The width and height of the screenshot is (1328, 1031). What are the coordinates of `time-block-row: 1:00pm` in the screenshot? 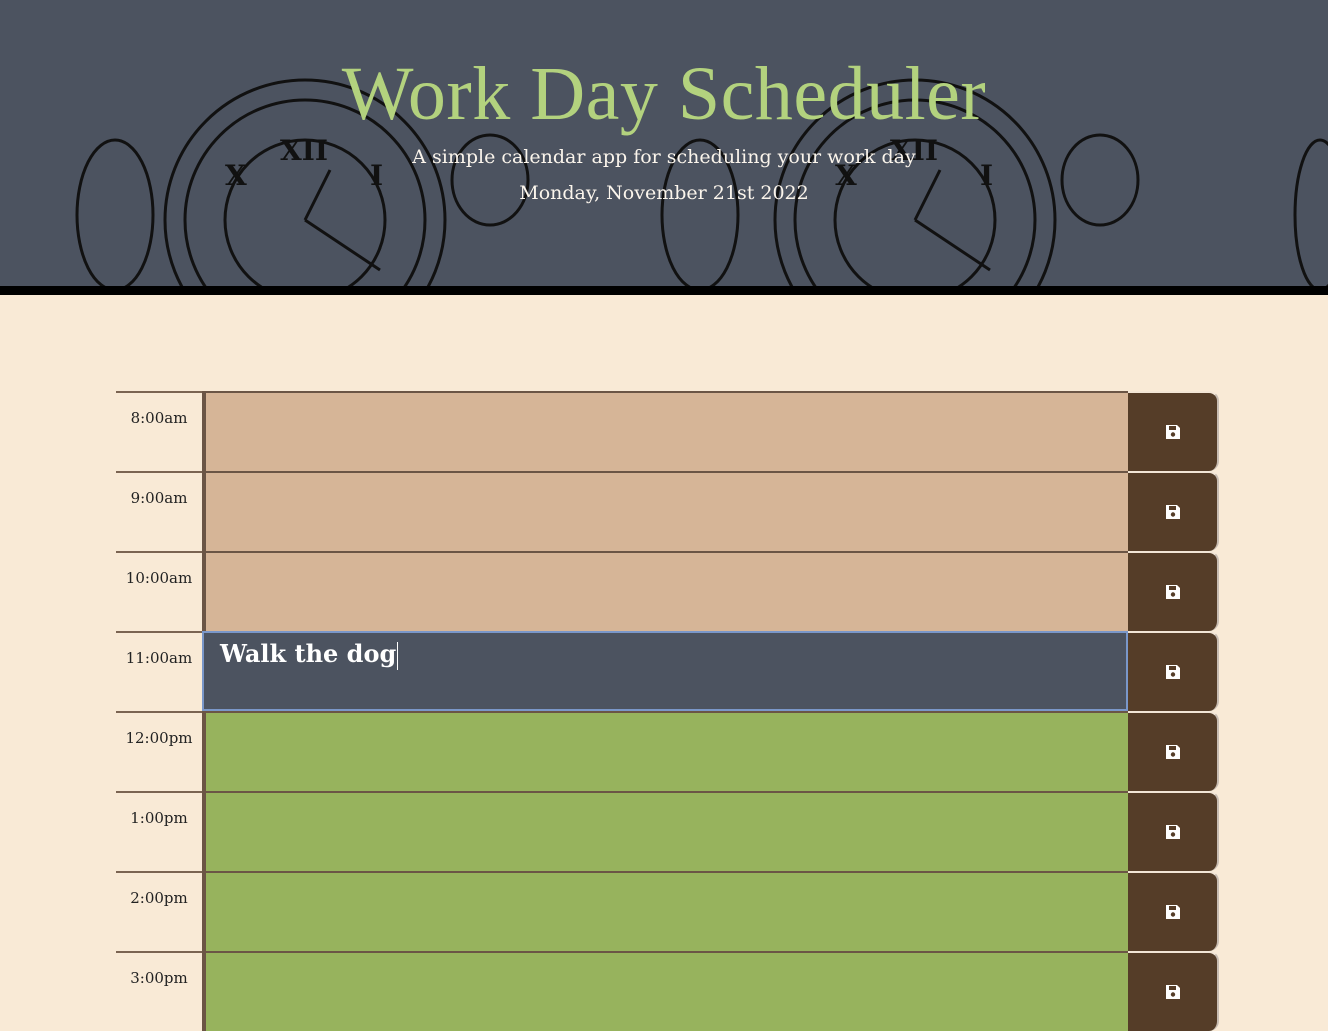 It's located at (667, 831).